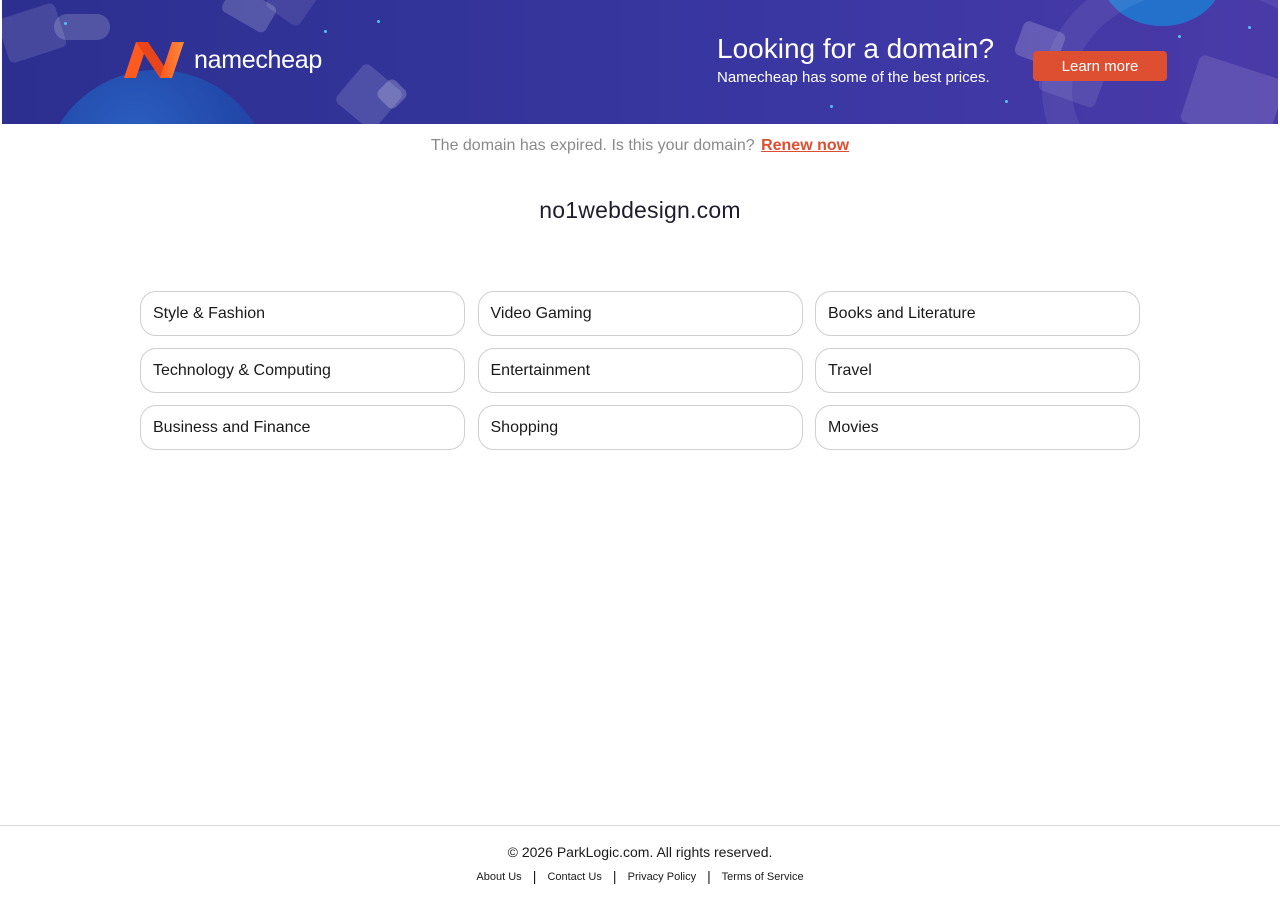 The height and width of the screenshot is (901, 1280). Describe the element at coordinates (302, 427) in the screenshot. I see `category-link: Business and Finance` at that location.